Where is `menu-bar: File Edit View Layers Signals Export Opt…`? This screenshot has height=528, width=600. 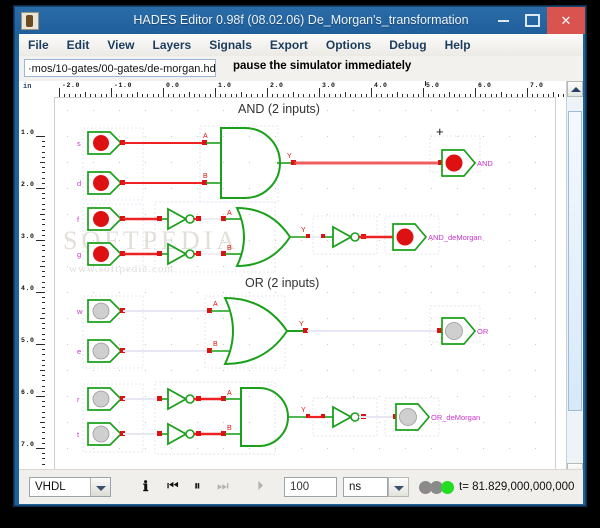 menu-bar: File Edit View Layers Signals Export Opt… is located at coordinates (301, 45).